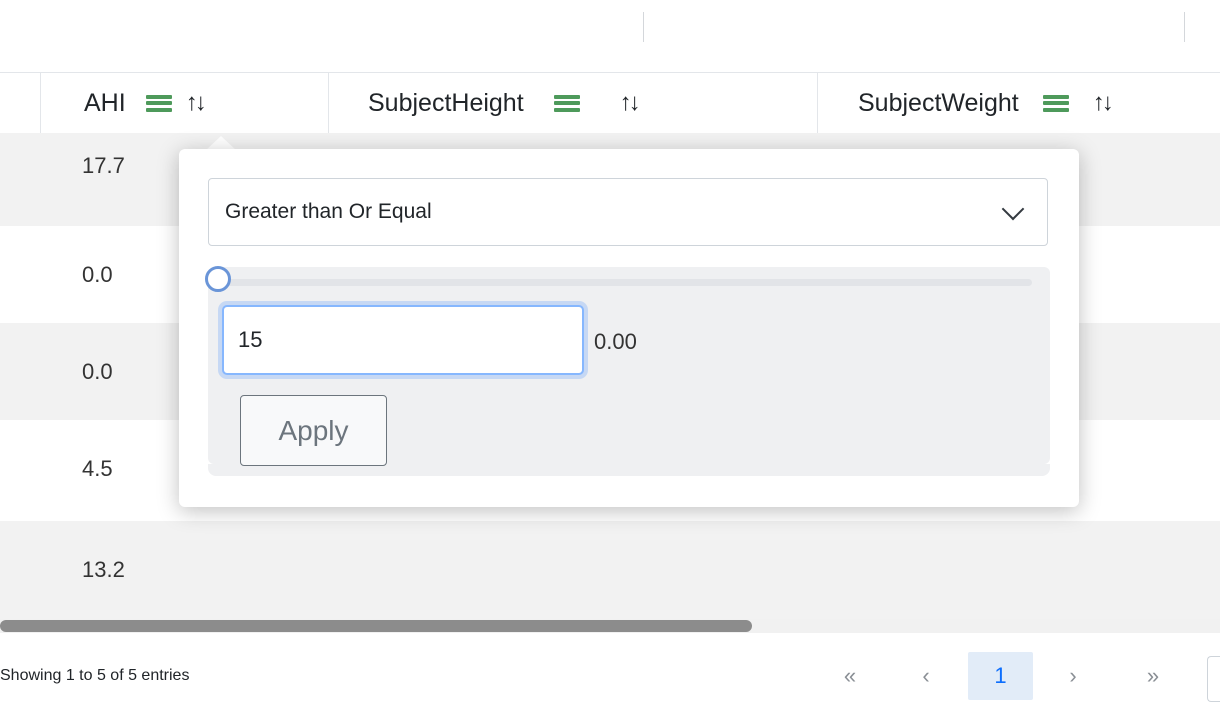 This screenshot has width=1220, height=702. I want to click on page-size-select, so click(1213, 679).